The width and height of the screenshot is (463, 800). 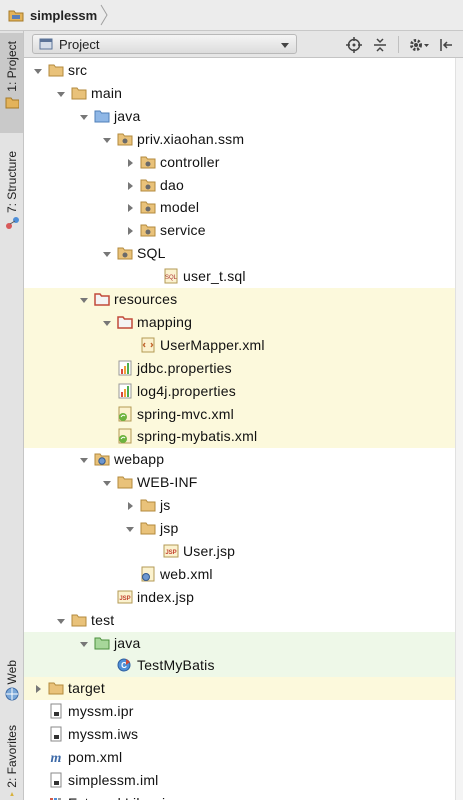 What do you see at coordinates (243, 207) in the screenshot?
I see `tree-node: model` at bounding box center [243, 207].